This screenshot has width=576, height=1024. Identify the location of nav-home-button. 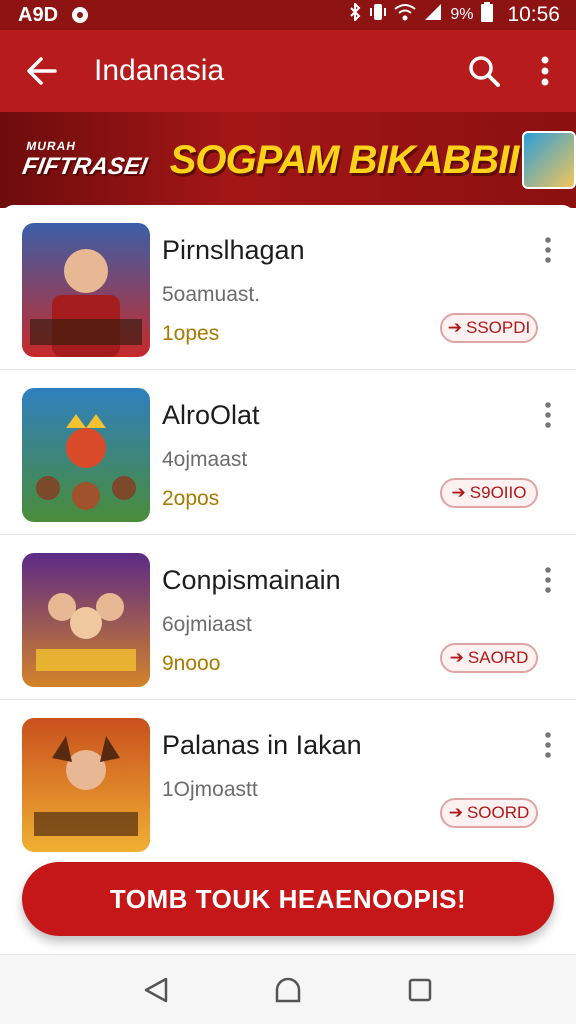
(288, 990).